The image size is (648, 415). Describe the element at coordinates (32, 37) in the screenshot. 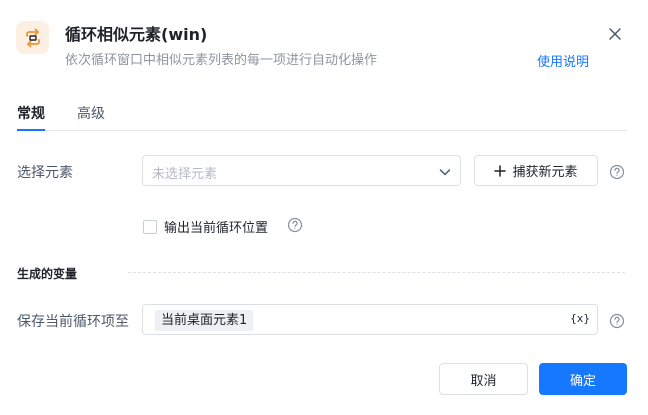

I see `loop-icon` at that location.